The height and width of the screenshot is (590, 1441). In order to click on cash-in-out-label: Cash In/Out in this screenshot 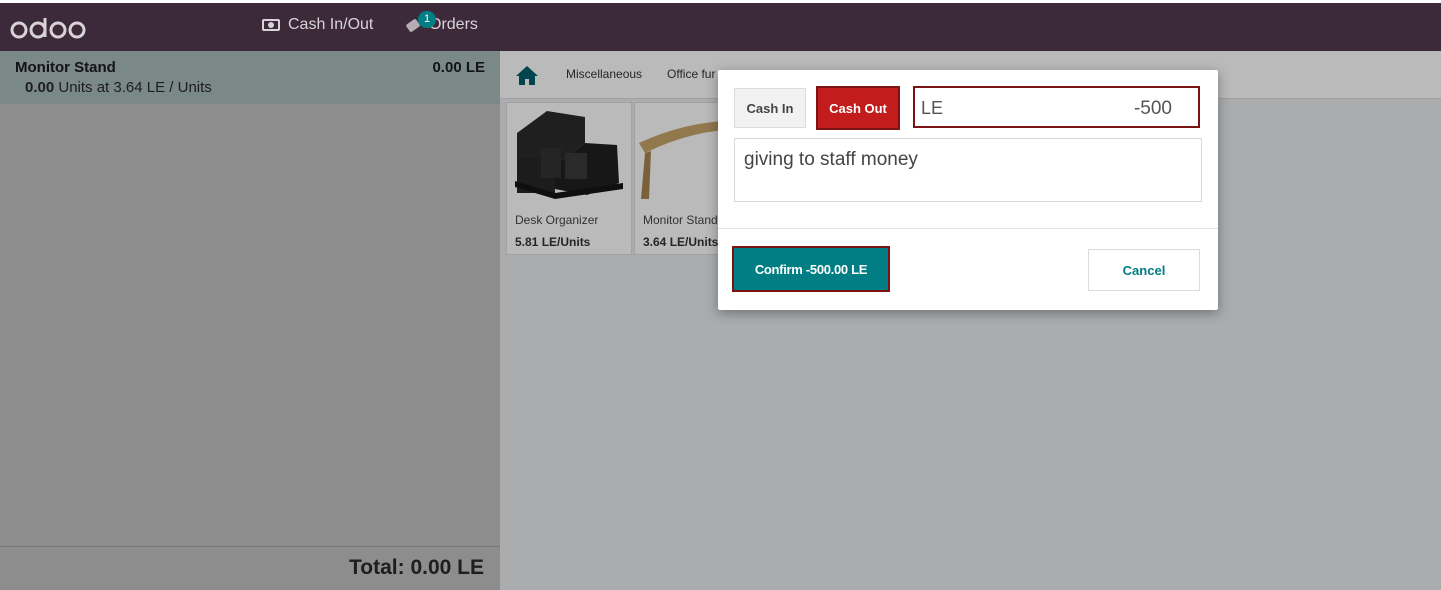, I will do `click(331, 24)`.